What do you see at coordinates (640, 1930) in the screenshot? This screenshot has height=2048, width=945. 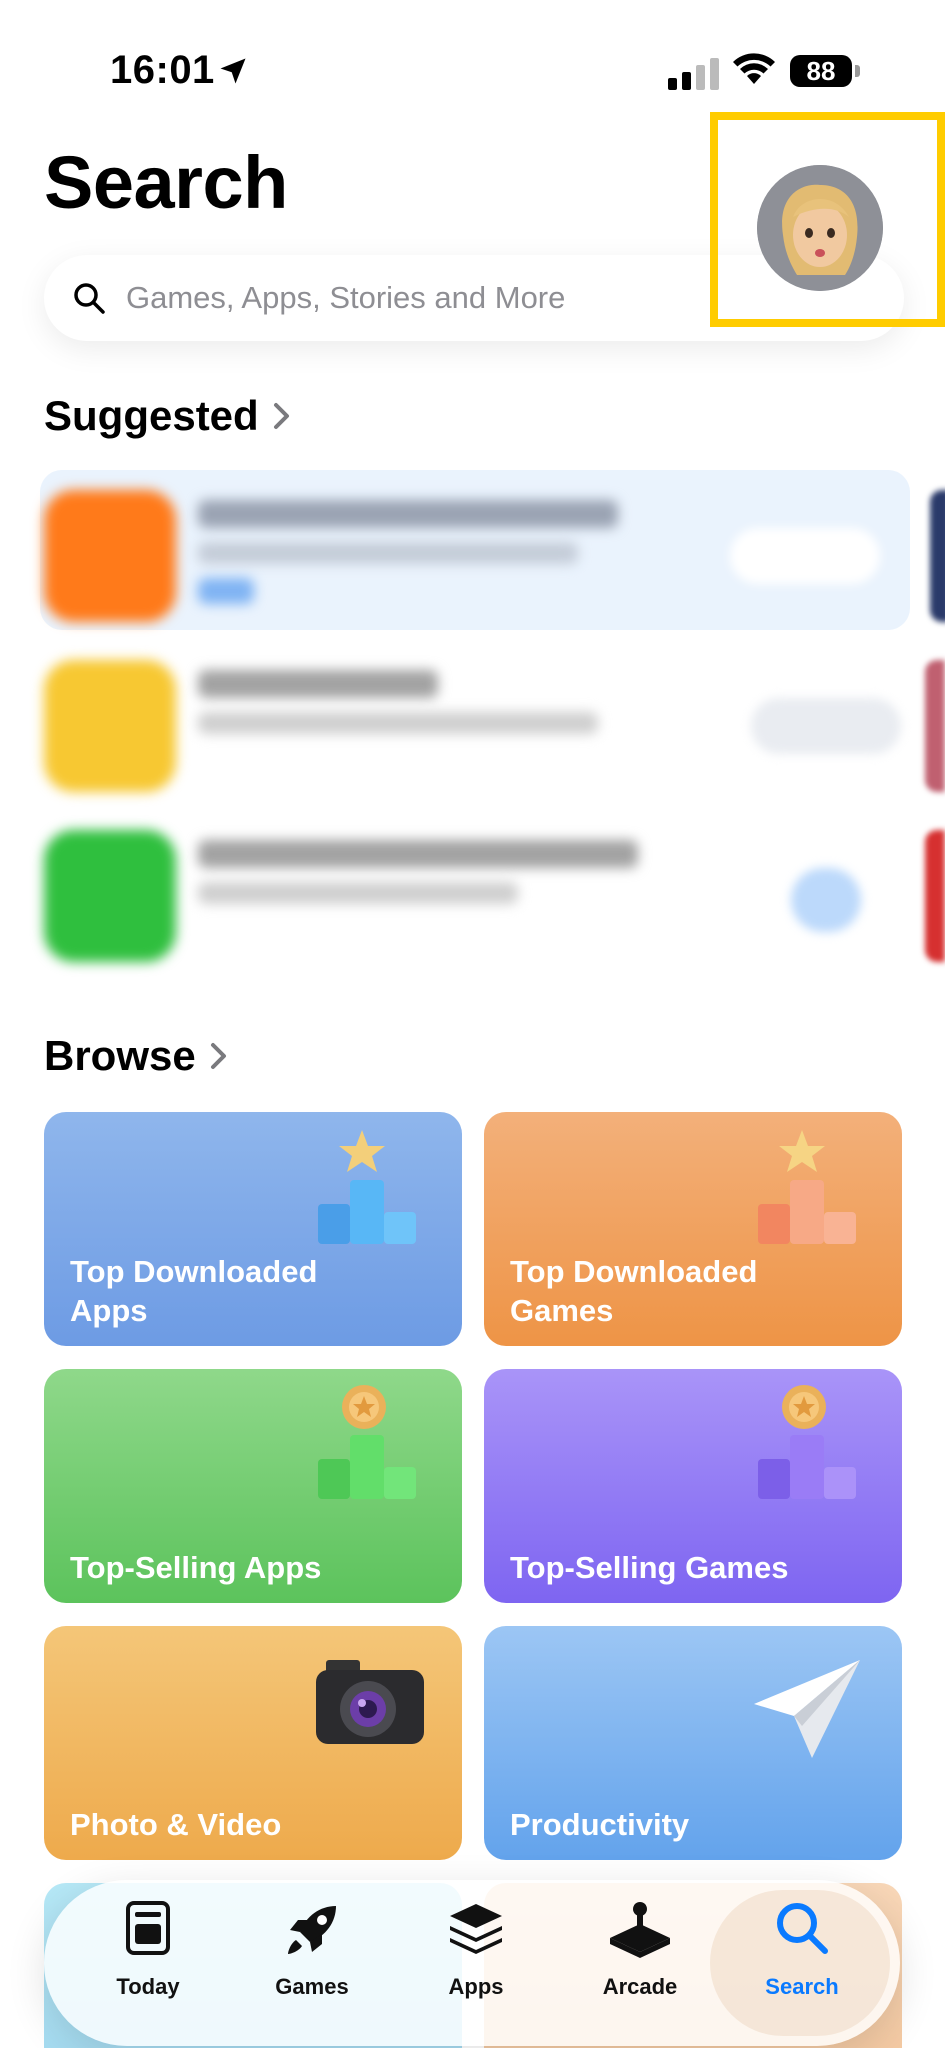 I see `joystick-icon` at bounding box center [640, 1930].